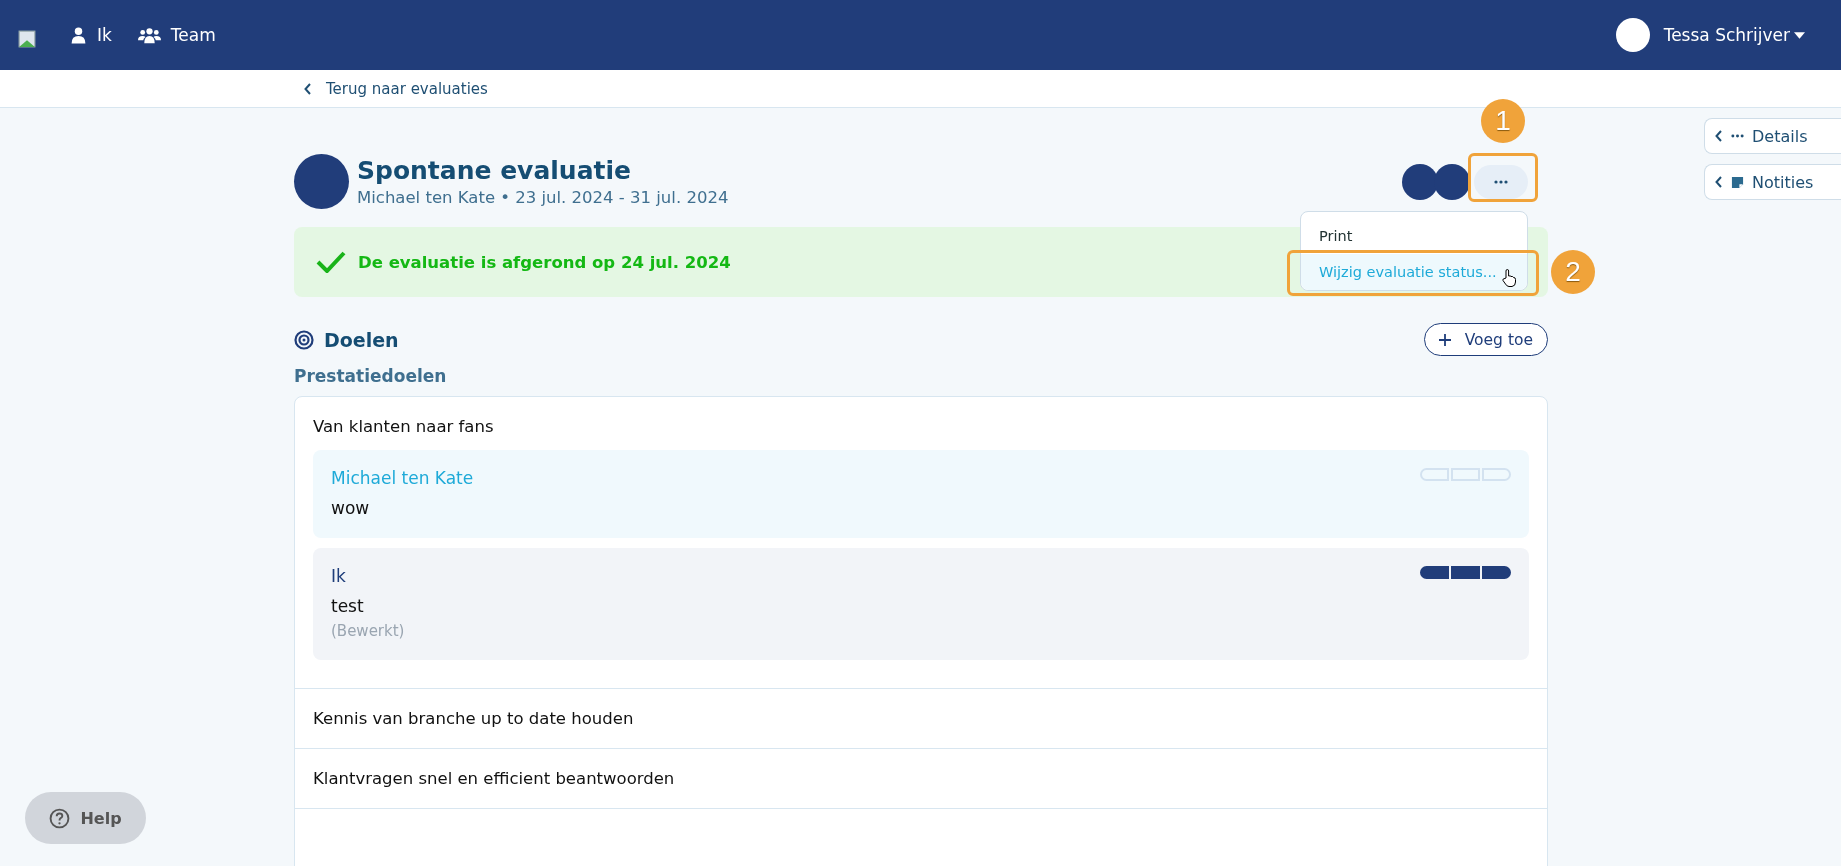 Image resolution: width=1841 pixels, height=866 pixels. Describe the element at coordinates (351, 508) in the screenshot. I see `review-text: wow` at that location.